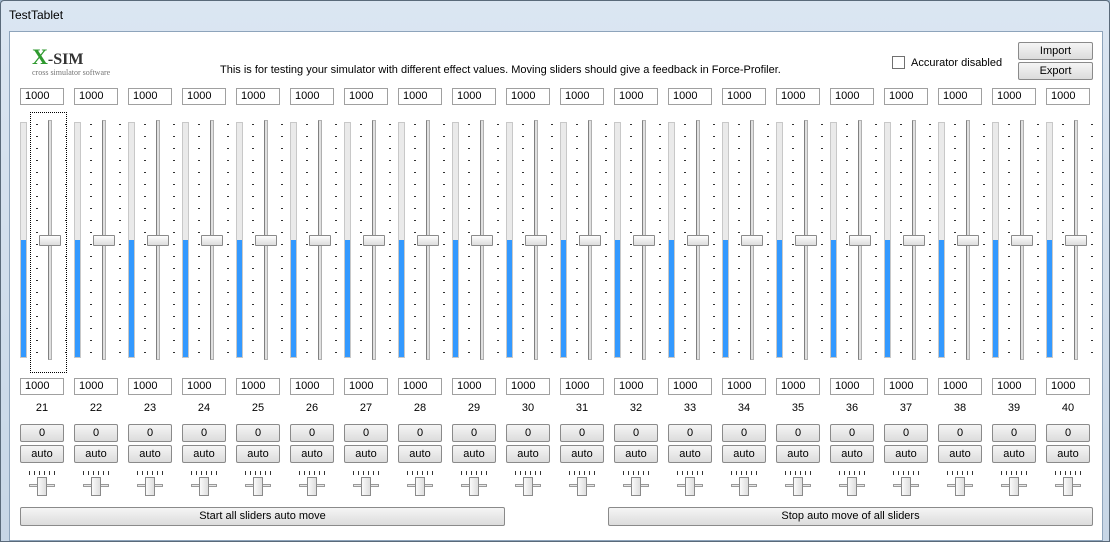  Describe the element at coordinates (850, 516) in the screenshot. I see `stop-all-auto-button: Stop auto move of all sliders` at that location.